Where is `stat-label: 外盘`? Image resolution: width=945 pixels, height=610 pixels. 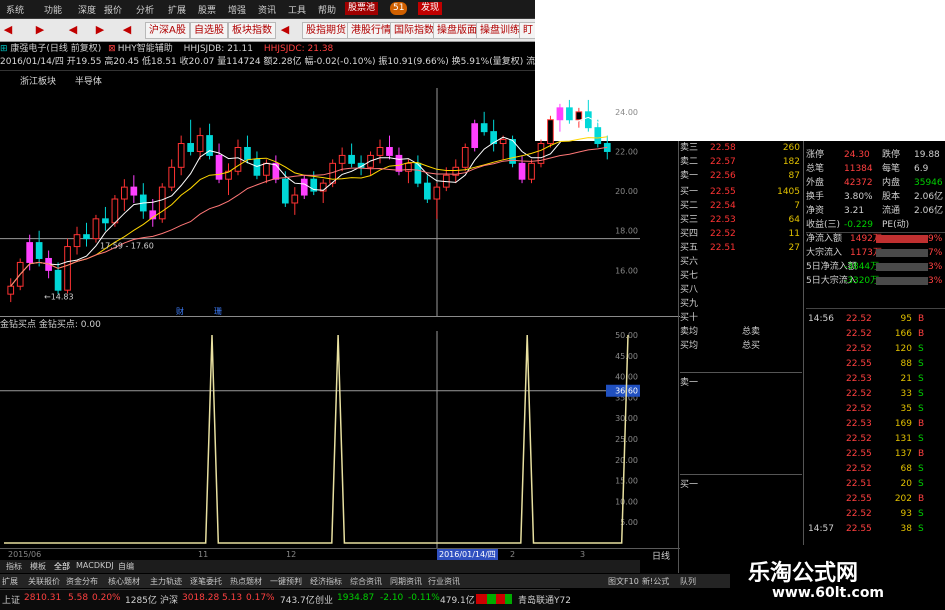
stat-label: 外盘 is located at coordinates (815, 183).